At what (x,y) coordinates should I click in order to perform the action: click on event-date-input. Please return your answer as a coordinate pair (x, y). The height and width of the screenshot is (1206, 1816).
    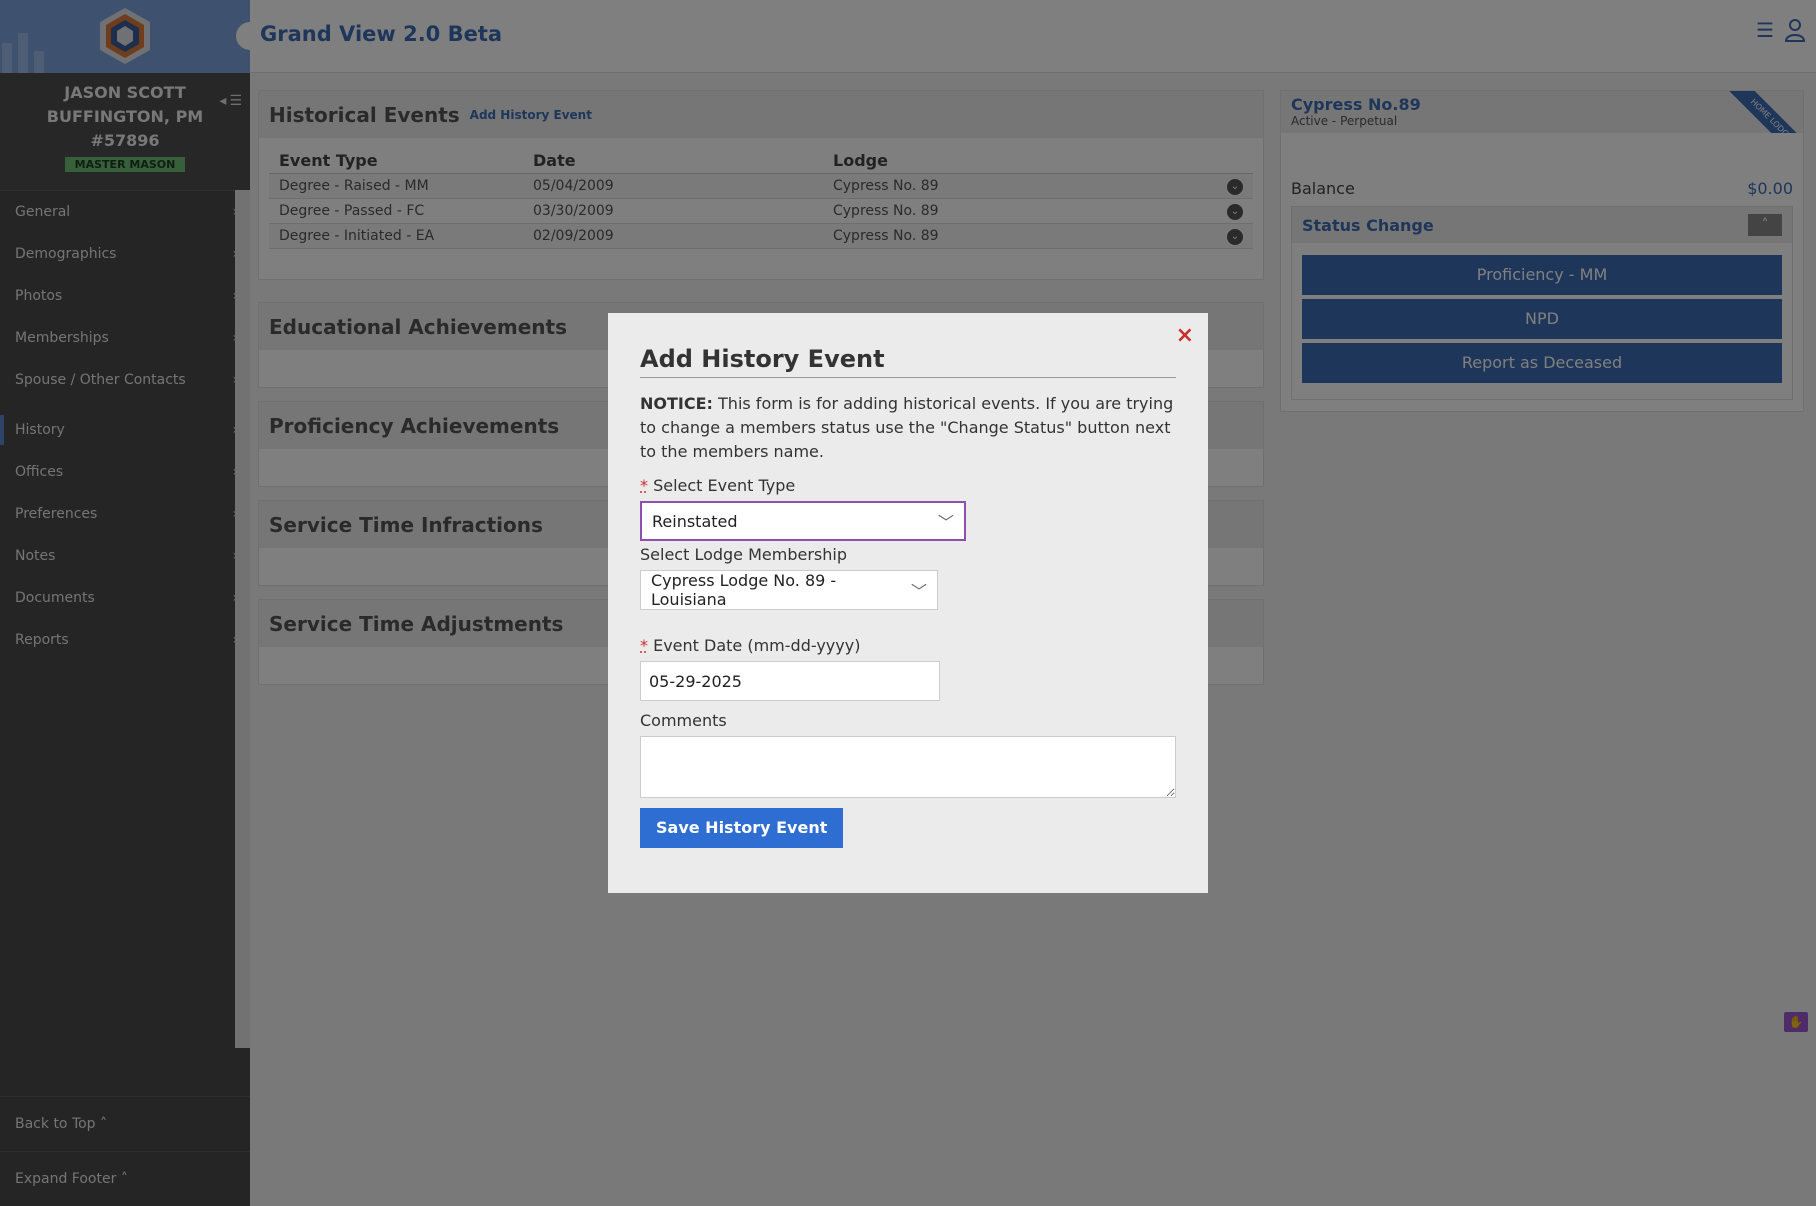
    Looking at the image, I should click on (790, 681).